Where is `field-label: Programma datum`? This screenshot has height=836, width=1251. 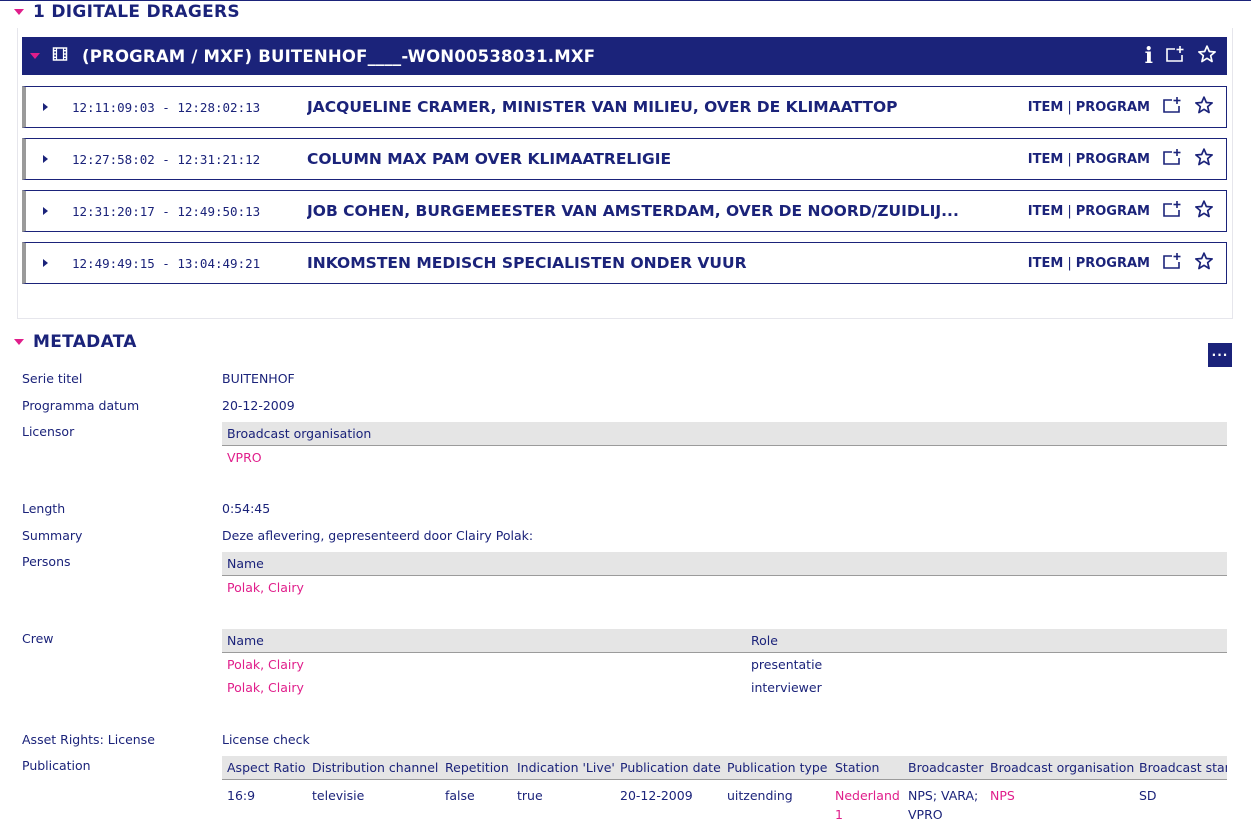 field-label: Programma datum is located at coordinates (81, 405).